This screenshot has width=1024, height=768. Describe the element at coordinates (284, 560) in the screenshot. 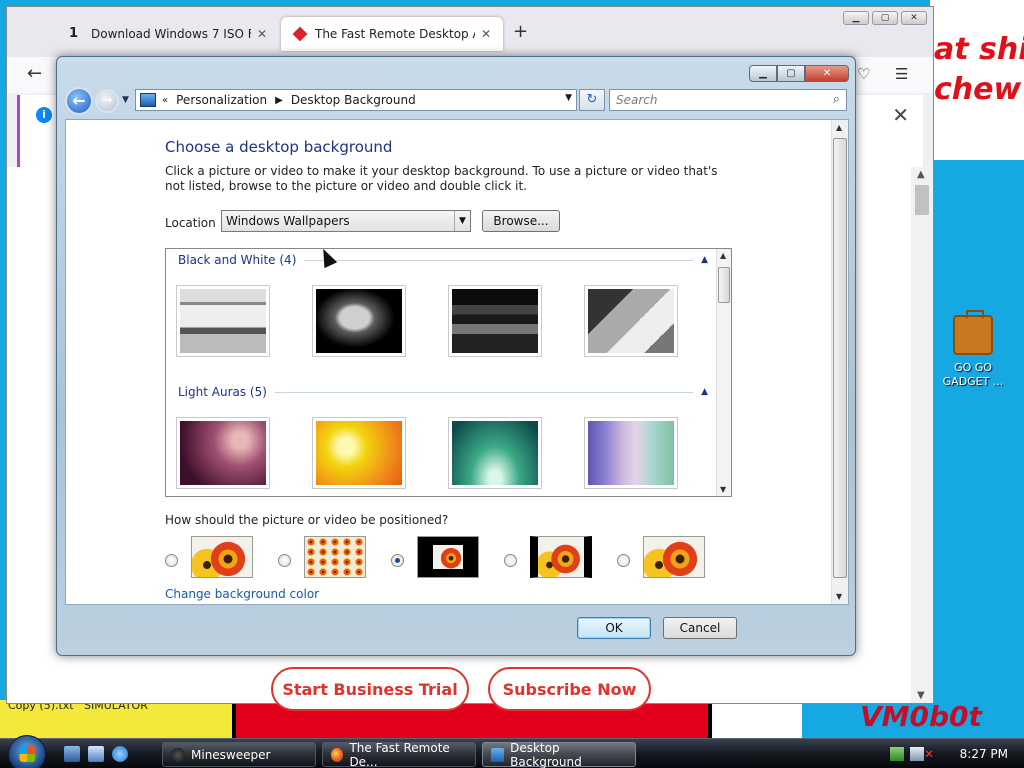

I see `position-tile-radio` at that location.